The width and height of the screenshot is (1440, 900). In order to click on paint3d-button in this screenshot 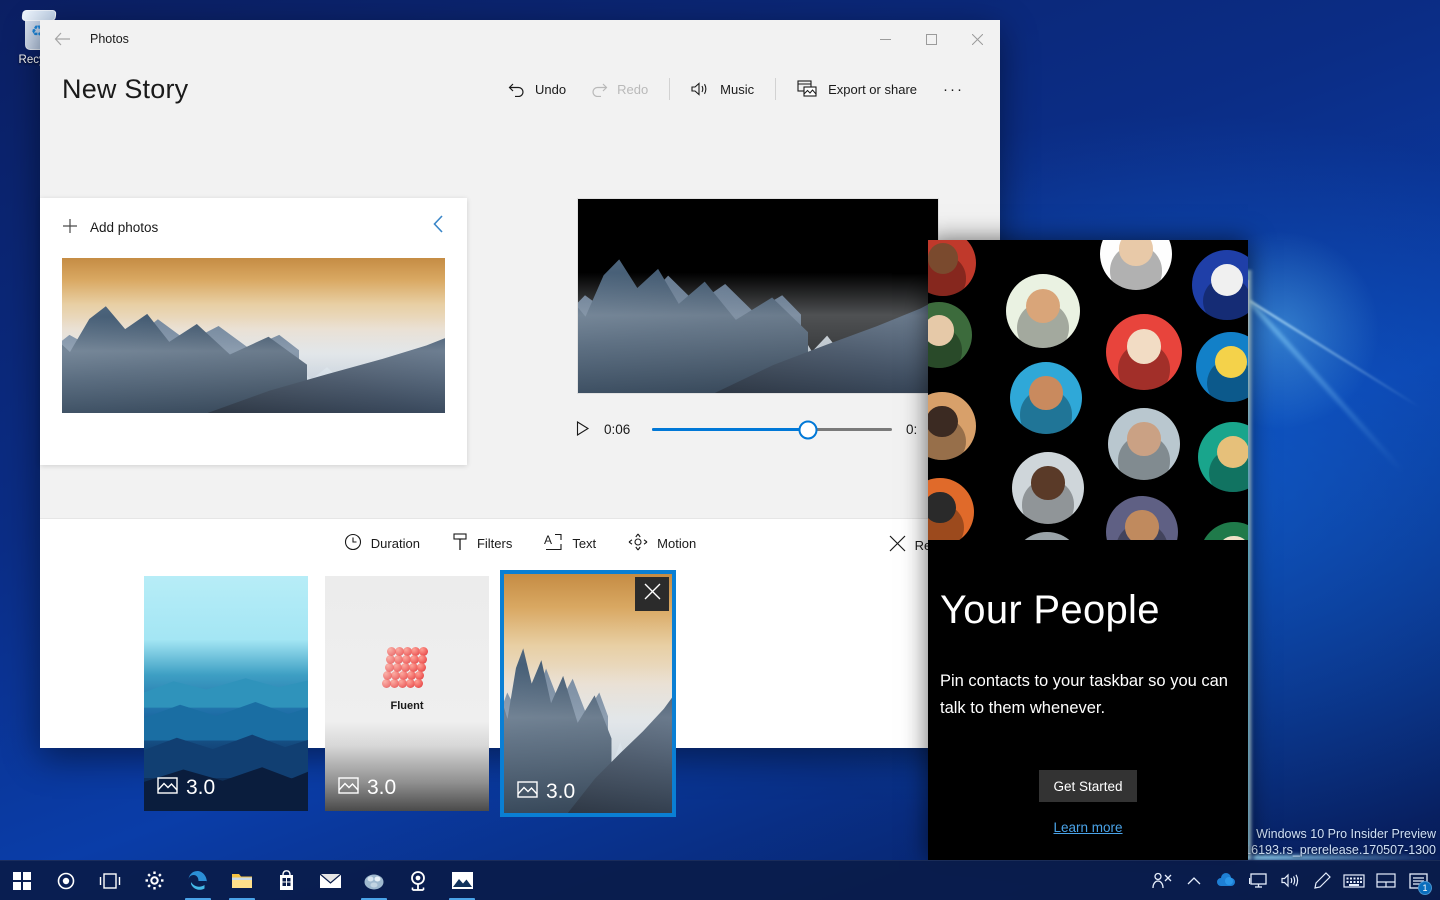, I will do `click(374, 880)`.